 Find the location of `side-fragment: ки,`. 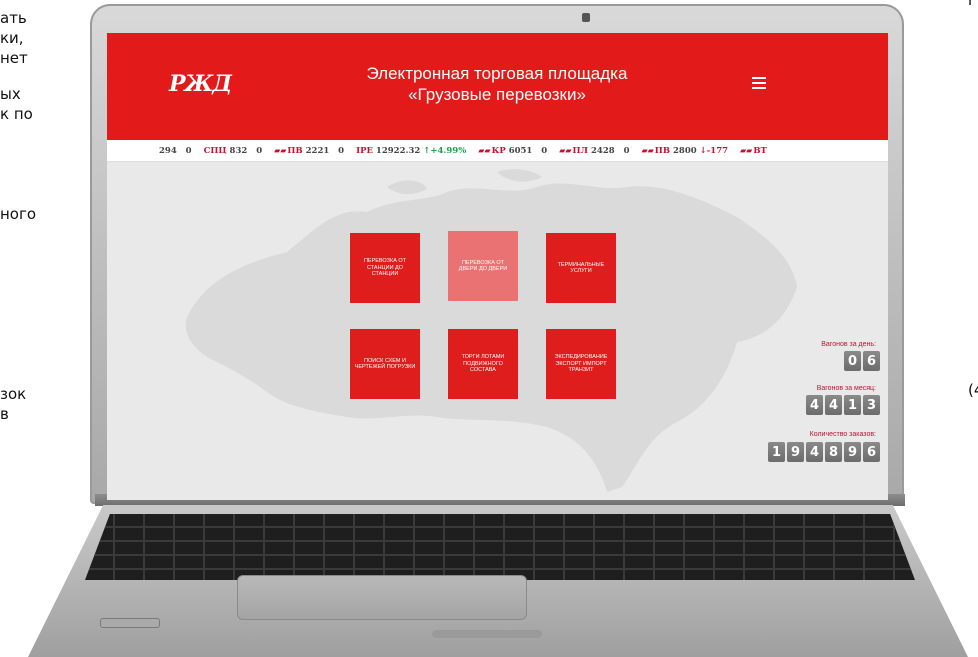

side-fragment: ки, is located at coordinates (12, 38).